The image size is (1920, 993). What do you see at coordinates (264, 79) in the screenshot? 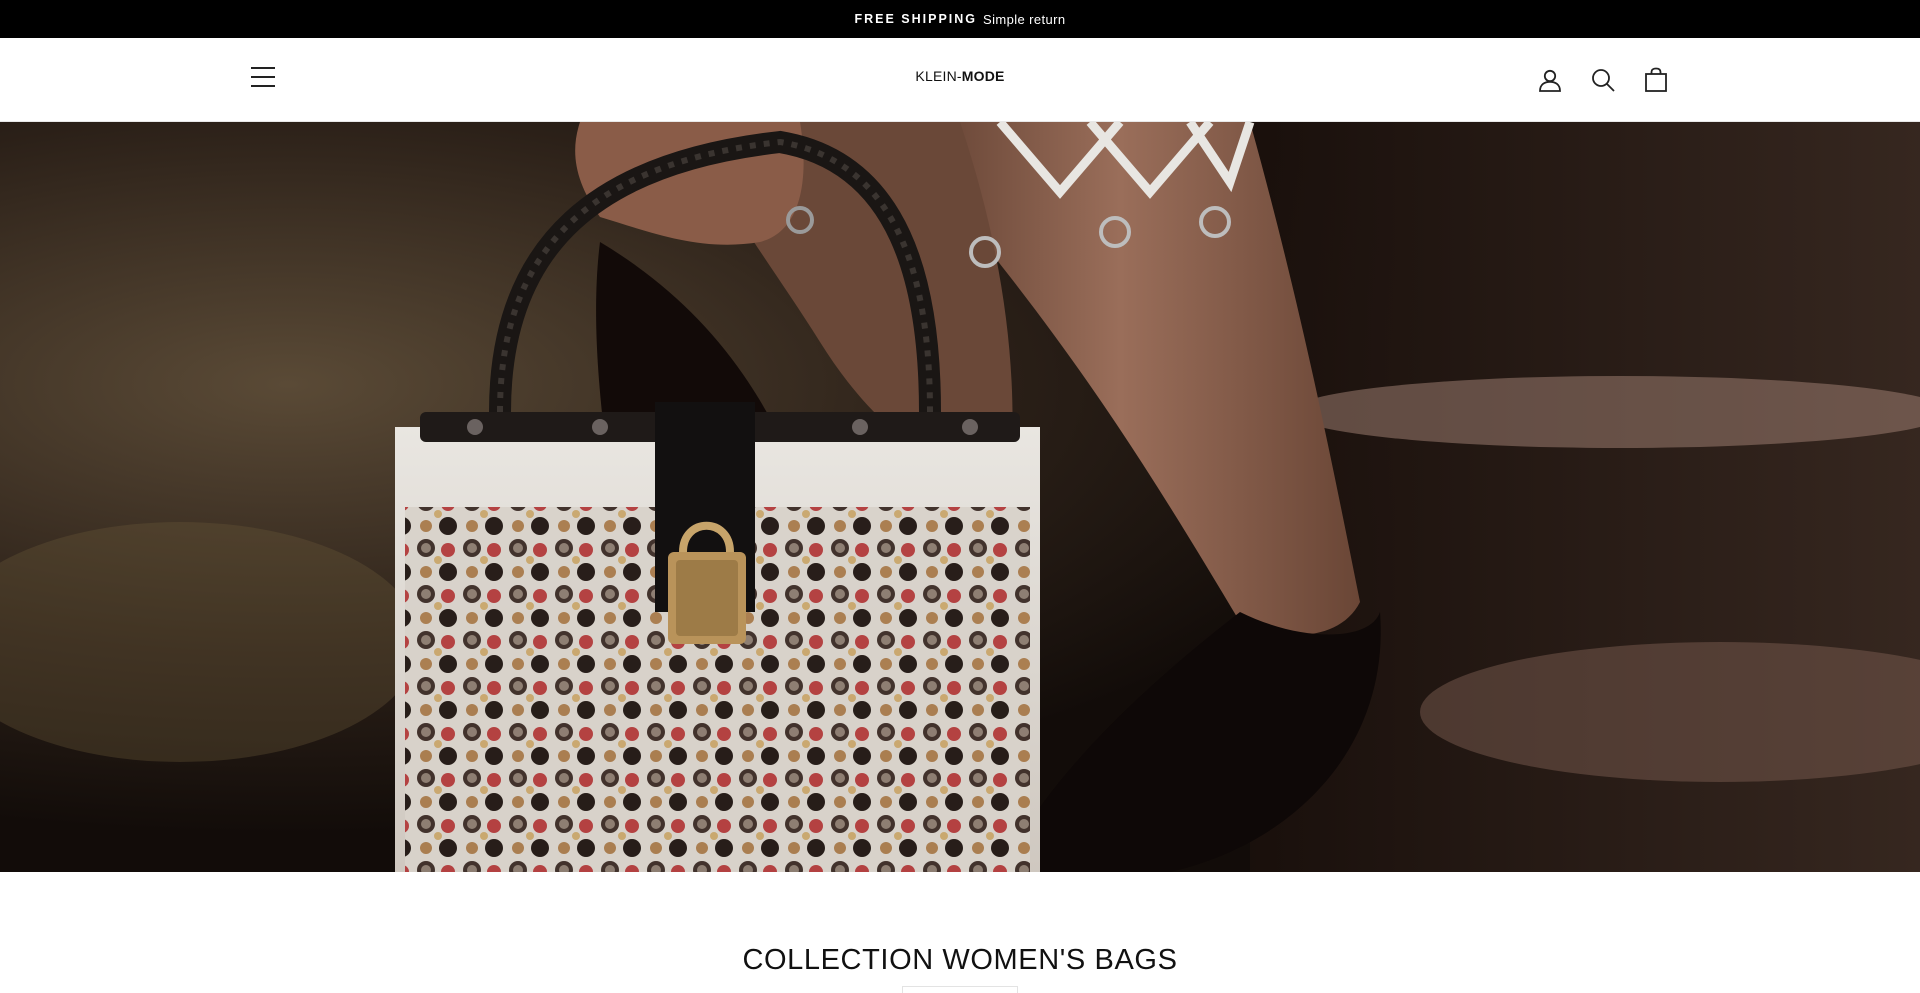
I see `hamburger-menu-icon` at bounding box center [264, 79].